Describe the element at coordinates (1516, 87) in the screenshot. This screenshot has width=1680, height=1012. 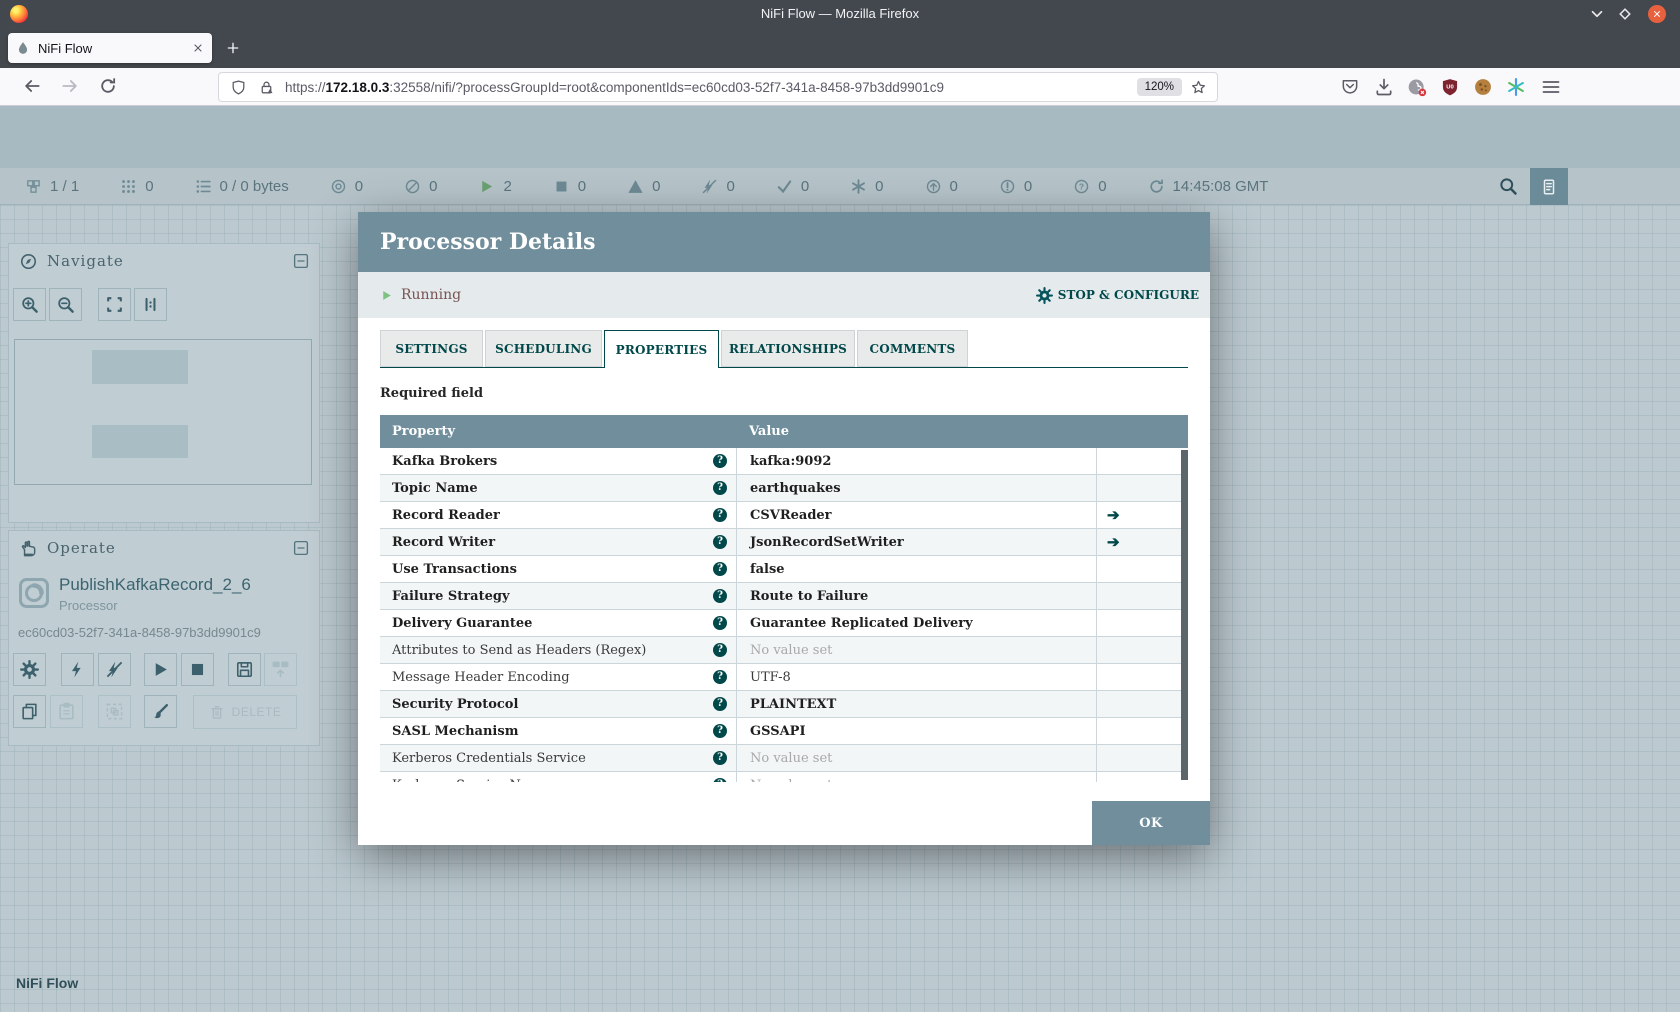
I see `snowflake-extension-icon` at that location.